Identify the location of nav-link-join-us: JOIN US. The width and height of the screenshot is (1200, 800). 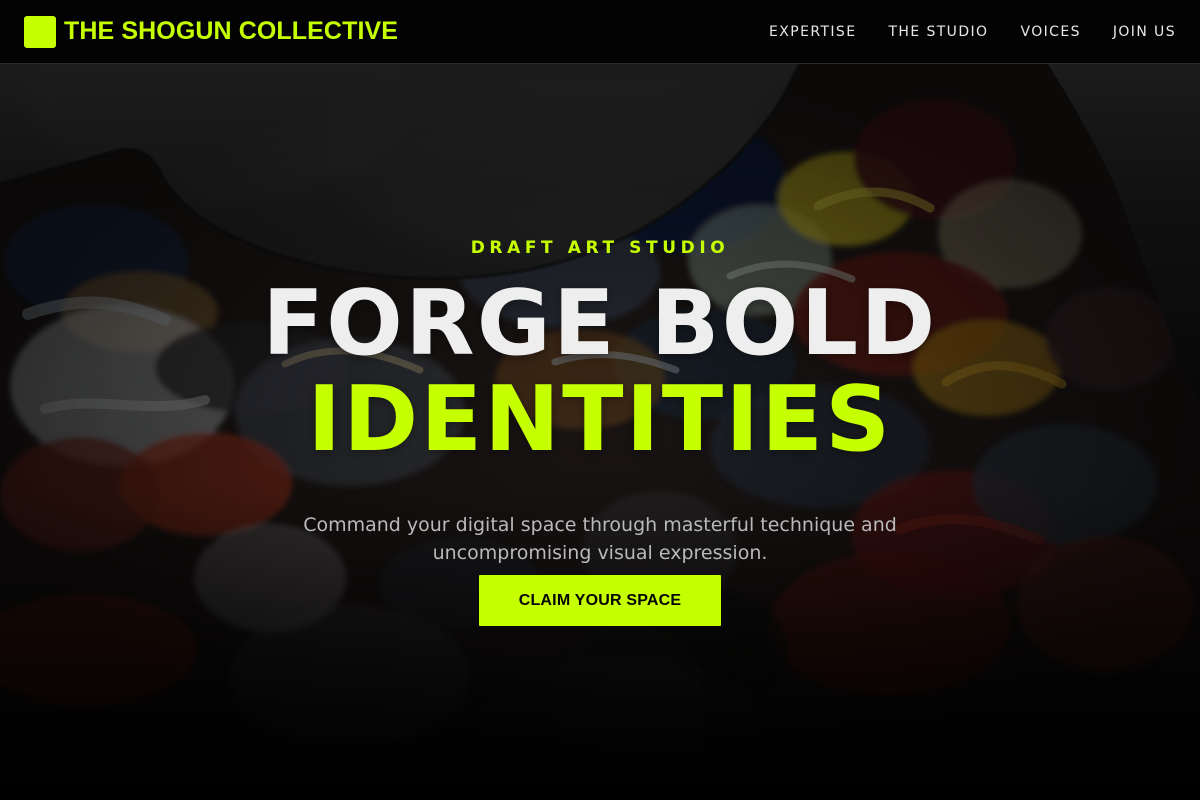
(1144, 32).